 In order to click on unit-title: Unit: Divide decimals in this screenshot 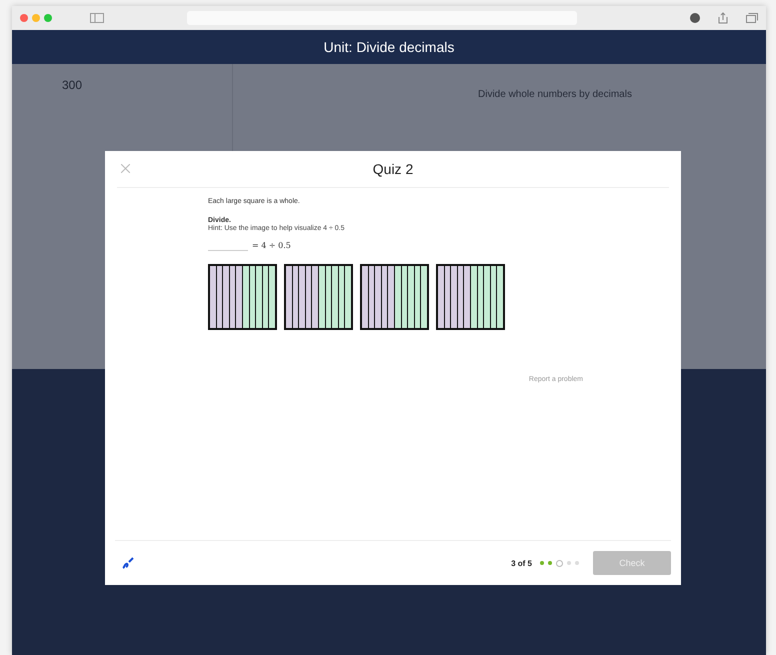, I will do `click(389, 47)`.